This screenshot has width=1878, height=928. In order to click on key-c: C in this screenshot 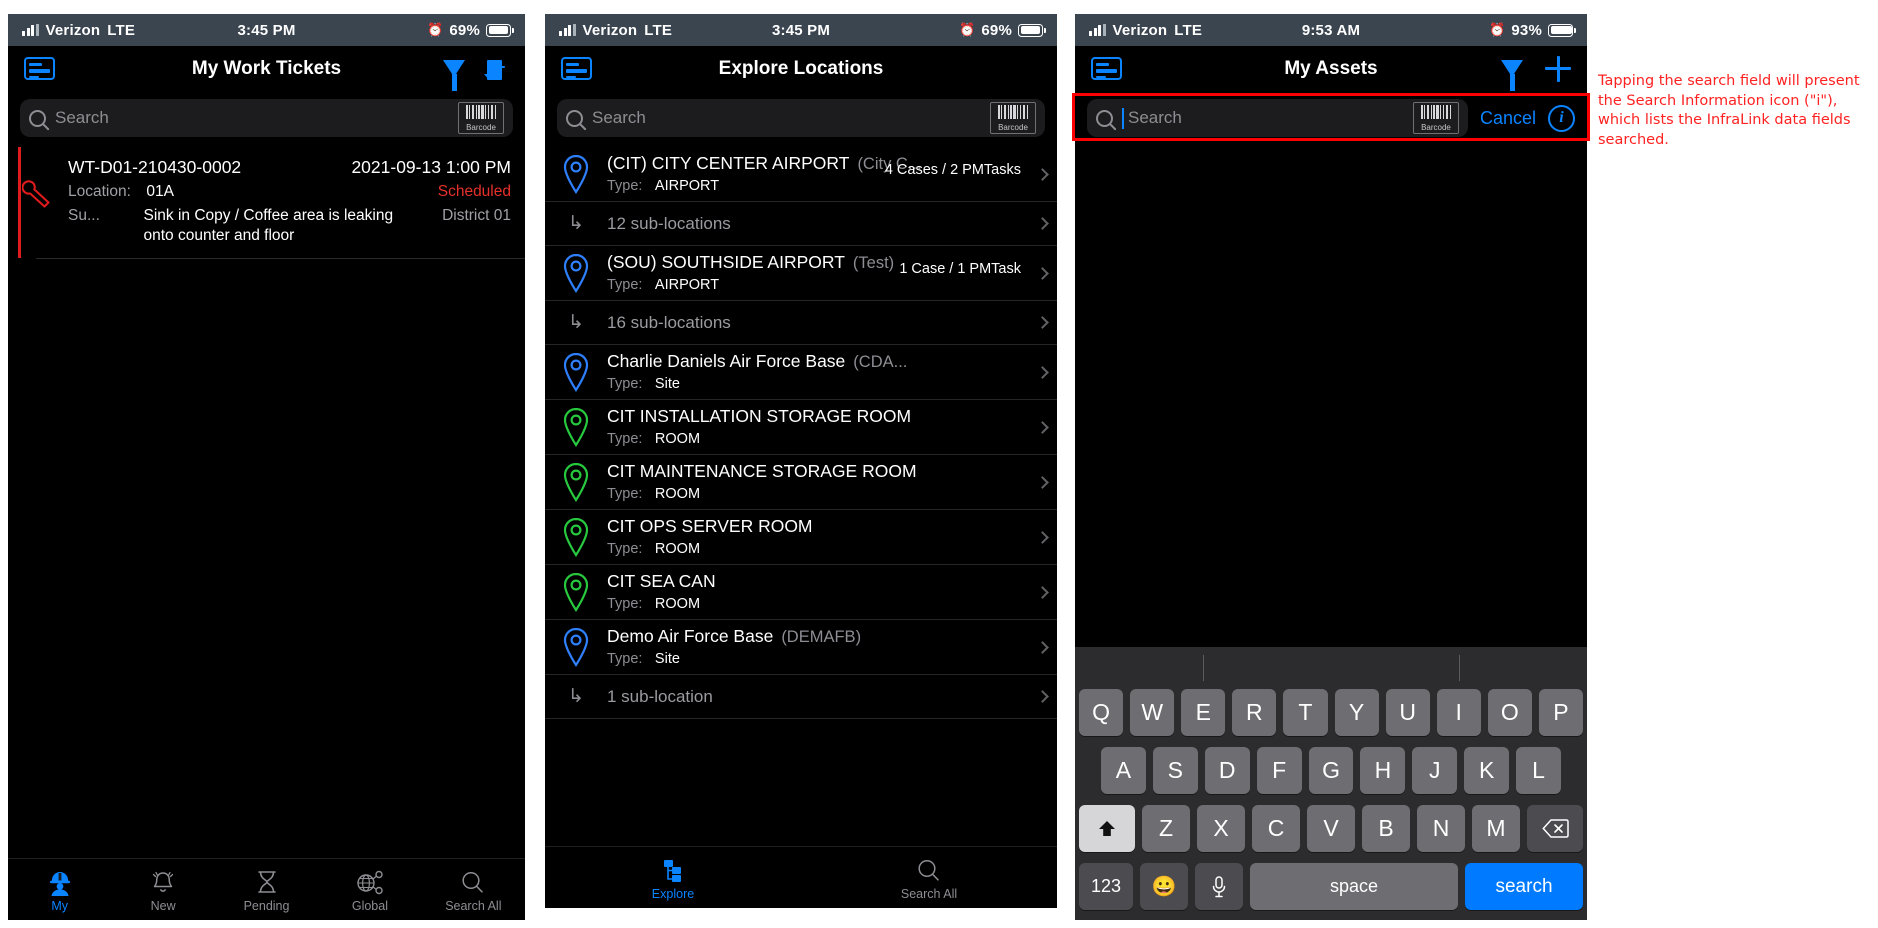, I will do `click(1276, 828)`.